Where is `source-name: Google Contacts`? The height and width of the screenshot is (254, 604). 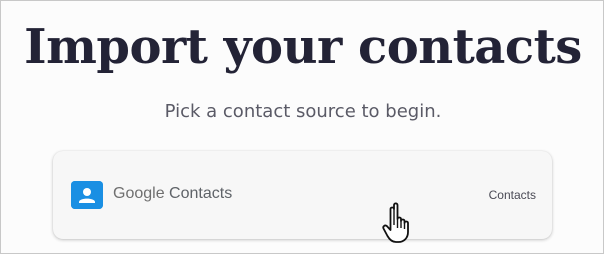 source-name: Google Contacts is located at coordinates (172, 194).